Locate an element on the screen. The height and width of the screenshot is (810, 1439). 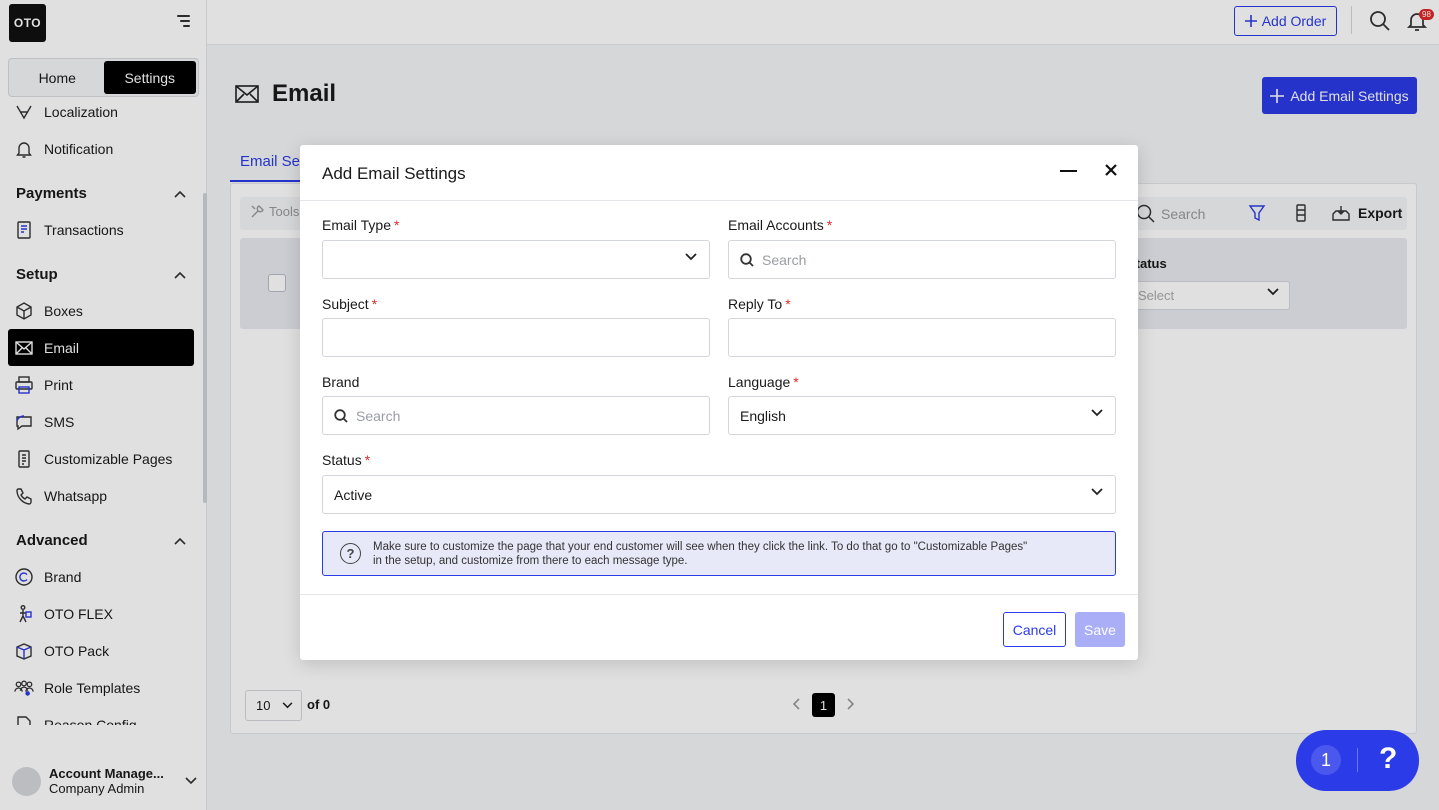
modal-header: Add Email Settings is located at coordinates (719, 173).